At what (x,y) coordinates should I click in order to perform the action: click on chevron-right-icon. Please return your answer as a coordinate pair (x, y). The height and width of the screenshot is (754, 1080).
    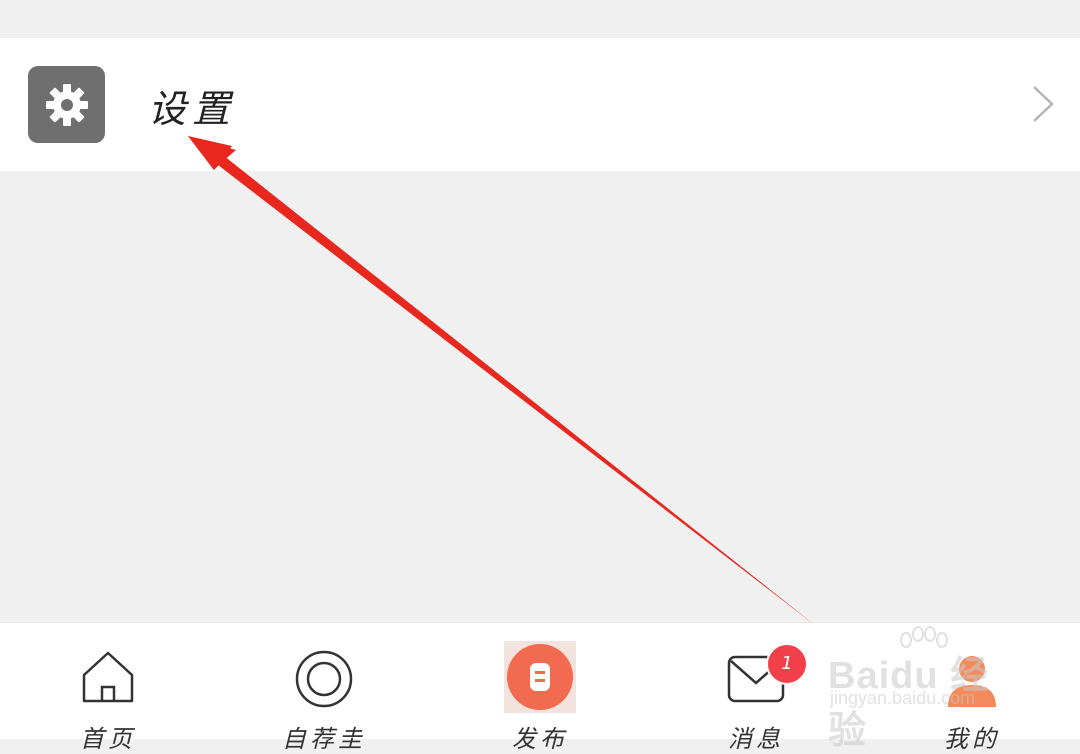
    Looking at the image, I should click on (1043, 104).